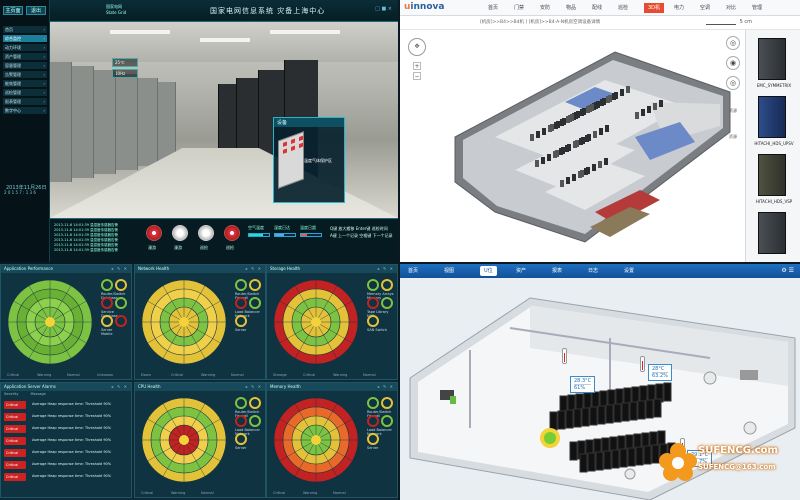  What do you see at coordinates (25, 83) in the screenshot?
I see `q1-menu-item: 能效管理 ›` at bounding box center [25, 83].